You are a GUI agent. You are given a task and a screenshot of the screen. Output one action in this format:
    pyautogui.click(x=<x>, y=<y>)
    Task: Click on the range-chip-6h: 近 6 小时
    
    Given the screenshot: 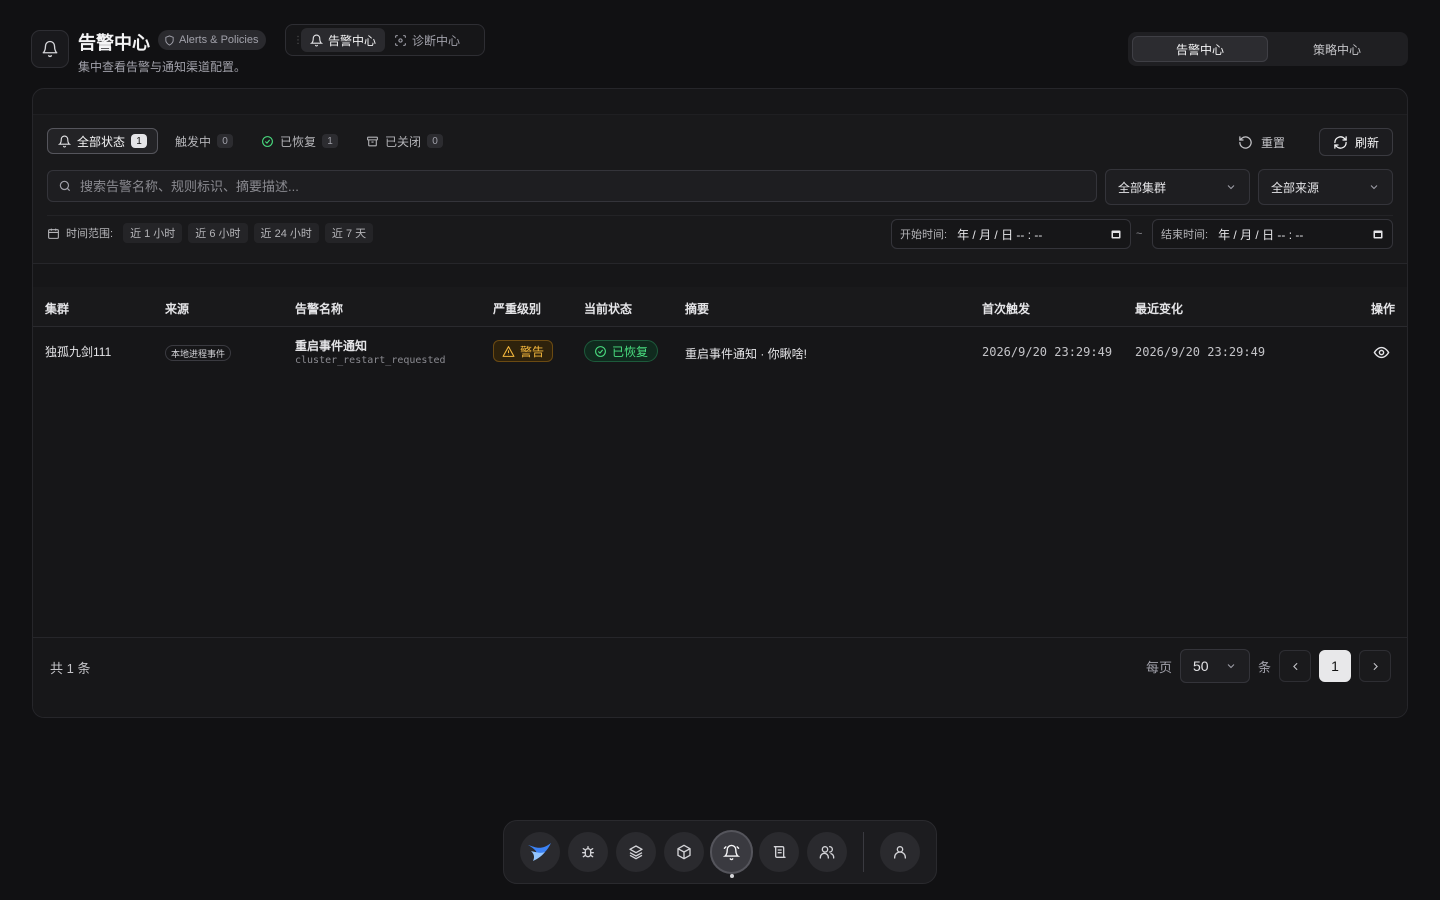 What is the action you would take?
    pyautogui.click(x=218, y=233)
    